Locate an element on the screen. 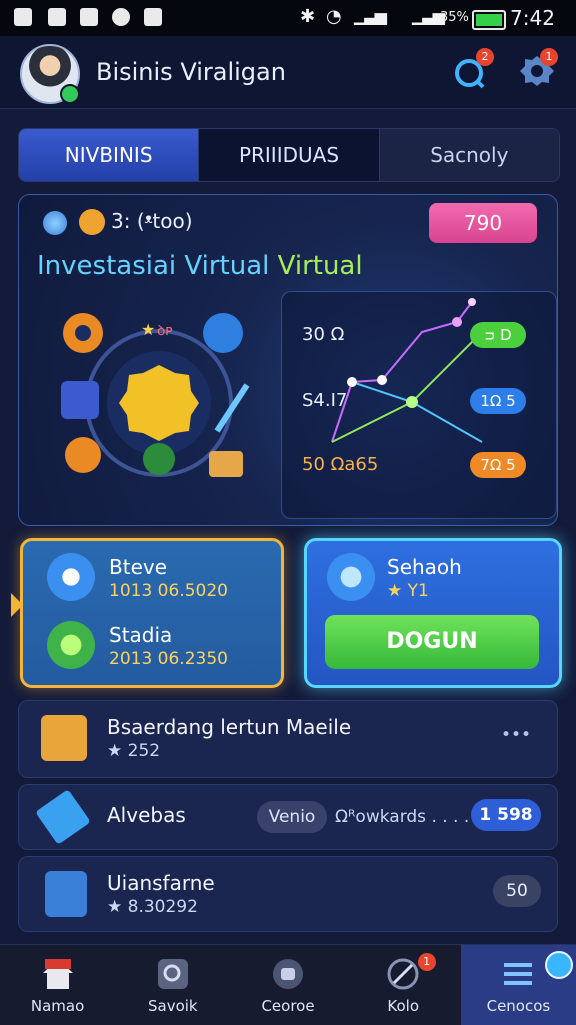 The width and height of the screenshot is (576, 1025). graph-pill-3: 7Ω 5 is located at coordinates (498, 465).